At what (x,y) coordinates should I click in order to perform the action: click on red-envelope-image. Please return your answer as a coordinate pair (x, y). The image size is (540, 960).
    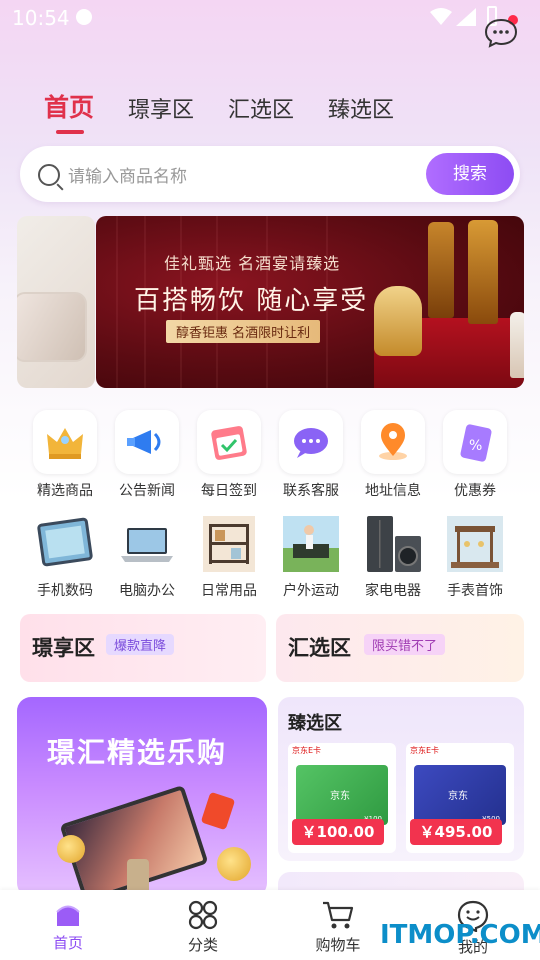
    Looking at the image, I should click on (218, 811).